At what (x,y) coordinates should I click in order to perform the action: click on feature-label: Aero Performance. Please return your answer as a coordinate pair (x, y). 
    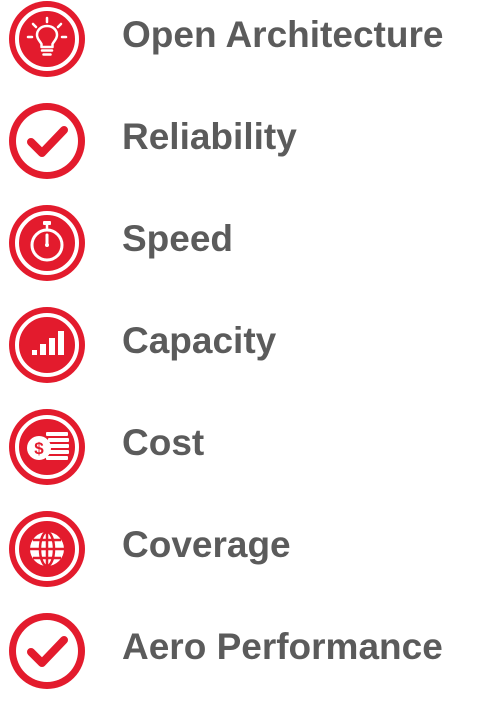
    Looking at the image, I should click on (282, 646).